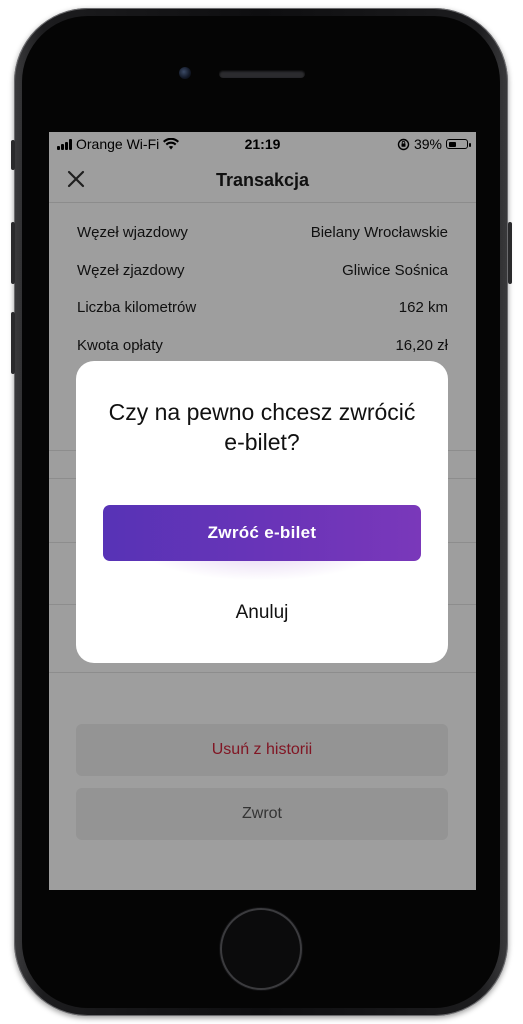  I want to click on volume-down-button, so click(13, 343).